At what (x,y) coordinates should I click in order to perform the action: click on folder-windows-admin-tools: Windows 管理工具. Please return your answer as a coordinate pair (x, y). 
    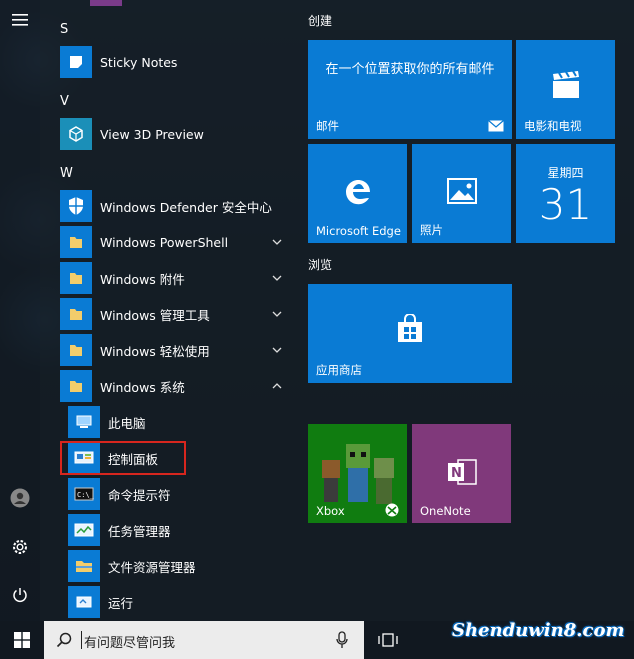
    Looking at the image, I should click on (175, 314).